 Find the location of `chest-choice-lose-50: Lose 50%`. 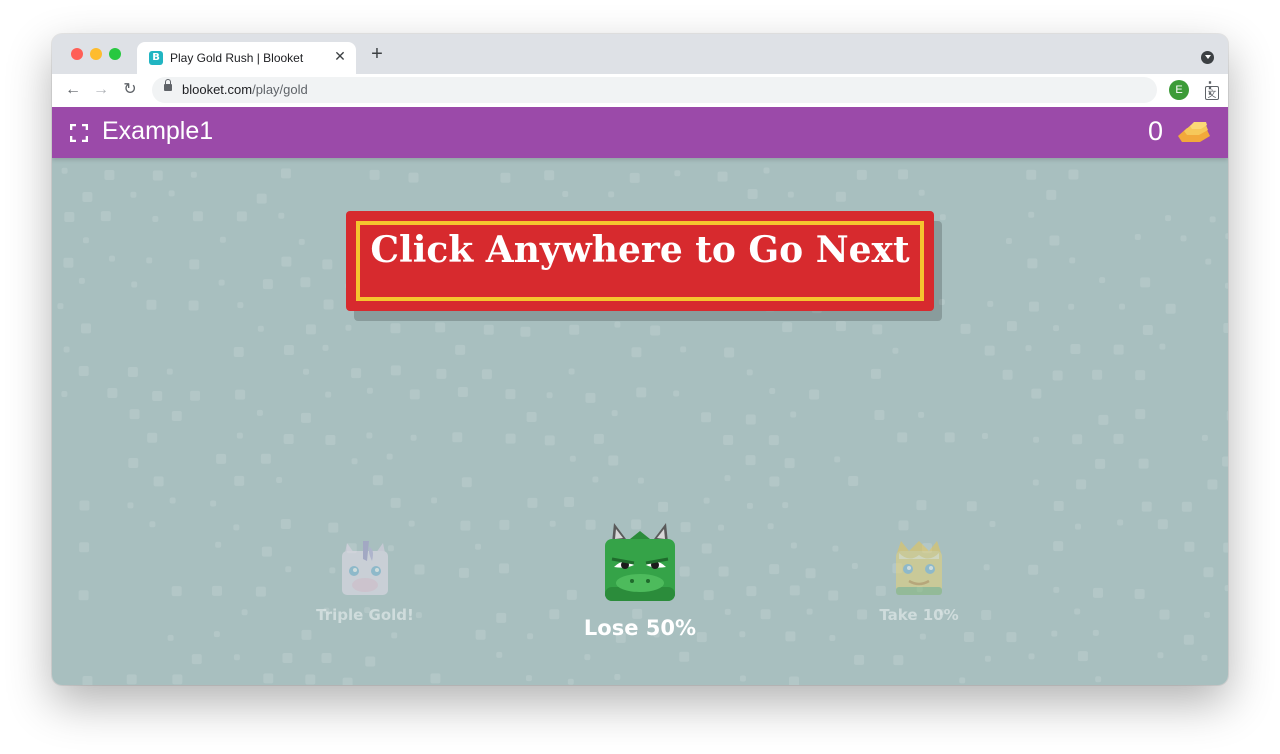

chest-choice-lose-50: Lose 50% is located at coordinates (640, 580).